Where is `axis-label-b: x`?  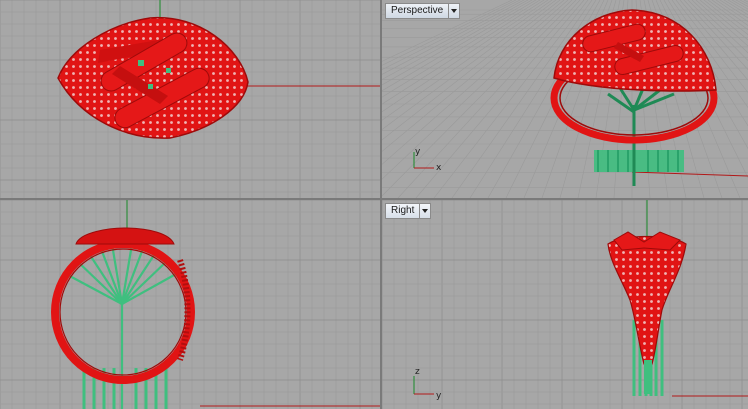
axis-label-b: x is located at coordinates (439, 168).